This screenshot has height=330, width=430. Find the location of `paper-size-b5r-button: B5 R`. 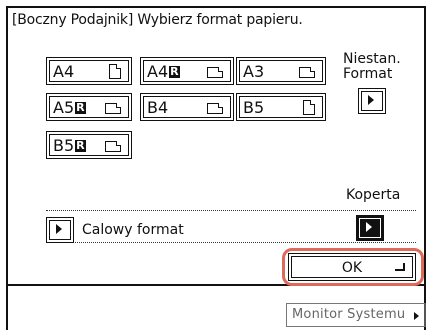

paper-size-b5r-button: B5 R is located at coordinates (89, 145).